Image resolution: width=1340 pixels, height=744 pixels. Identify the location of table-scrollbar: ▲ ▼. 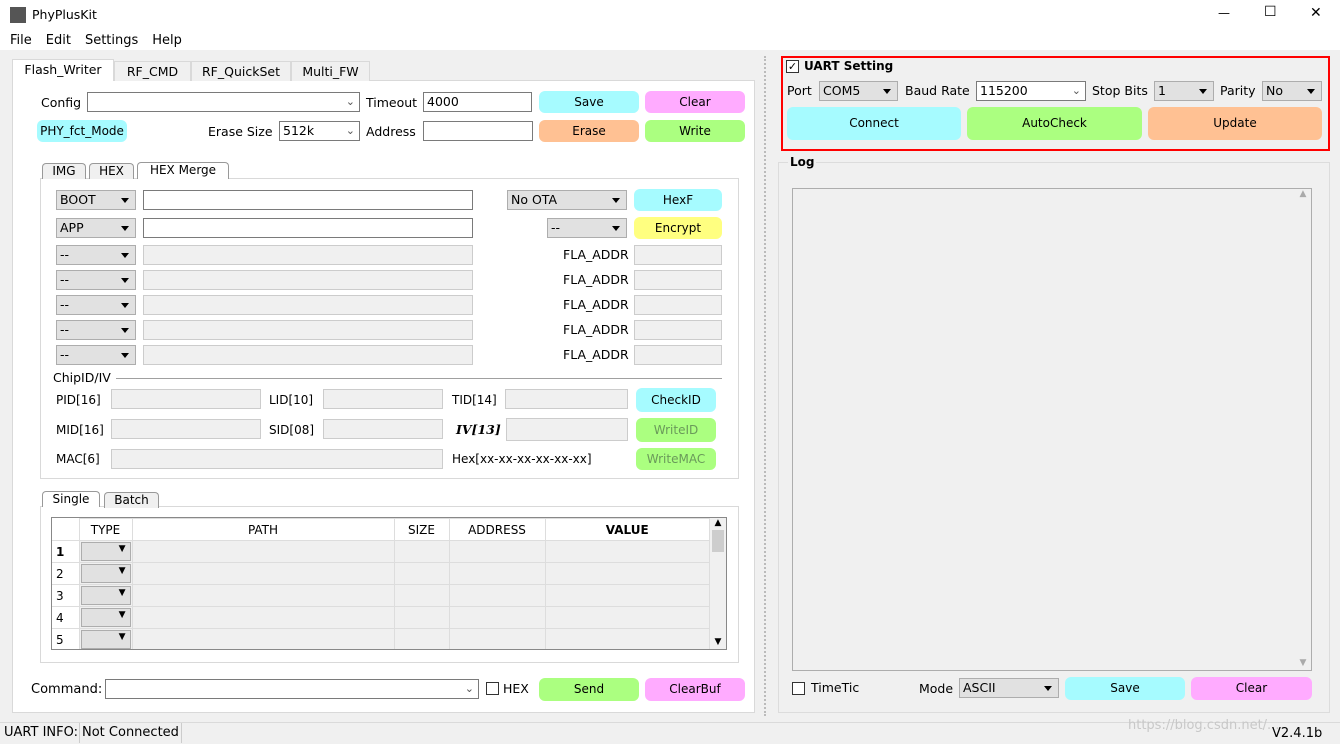
(718, 583).